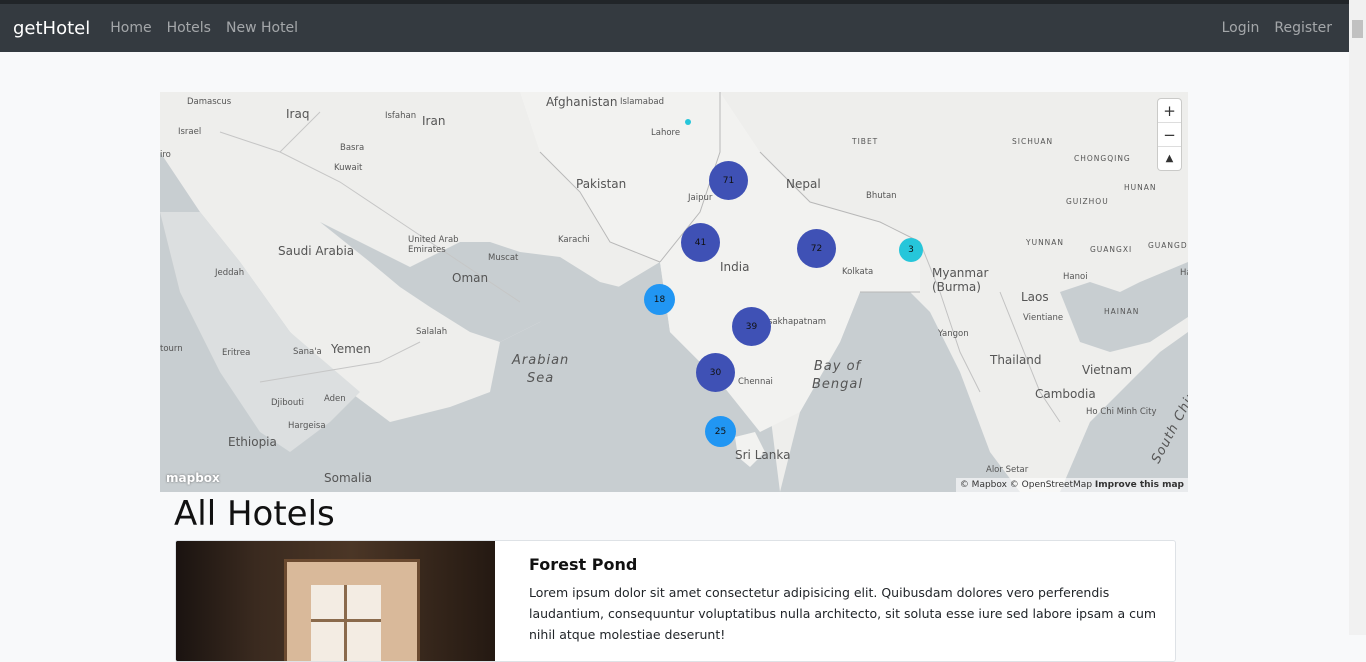  What do you see at coordinates (659, 299) in the screenshot?
I see `map-cluster: 18` at bounding box center [659, 299].